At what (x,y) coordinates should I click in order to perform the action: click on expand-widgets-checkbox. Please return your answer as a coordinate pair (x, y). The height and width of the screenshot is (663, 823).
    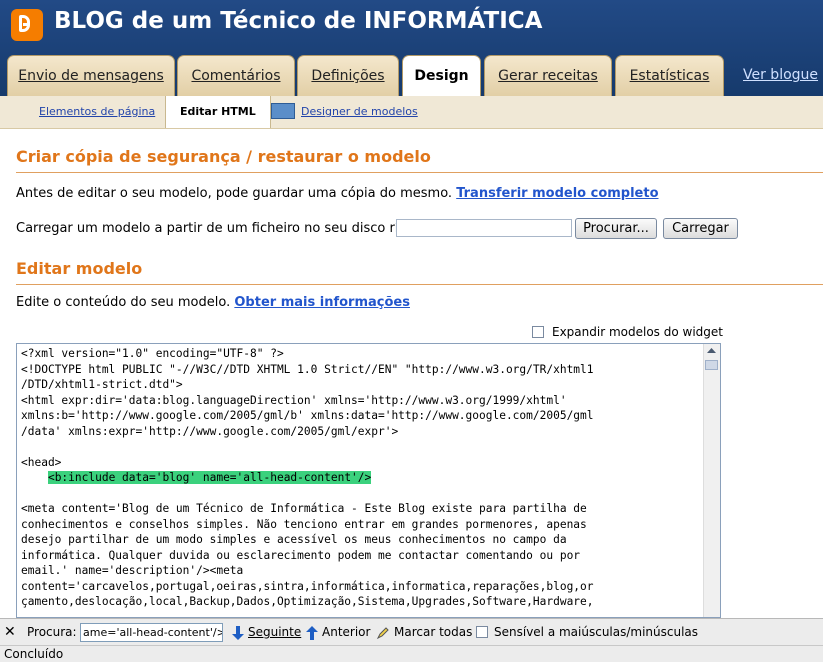
    Looking at the image, I should click on (538, 332).